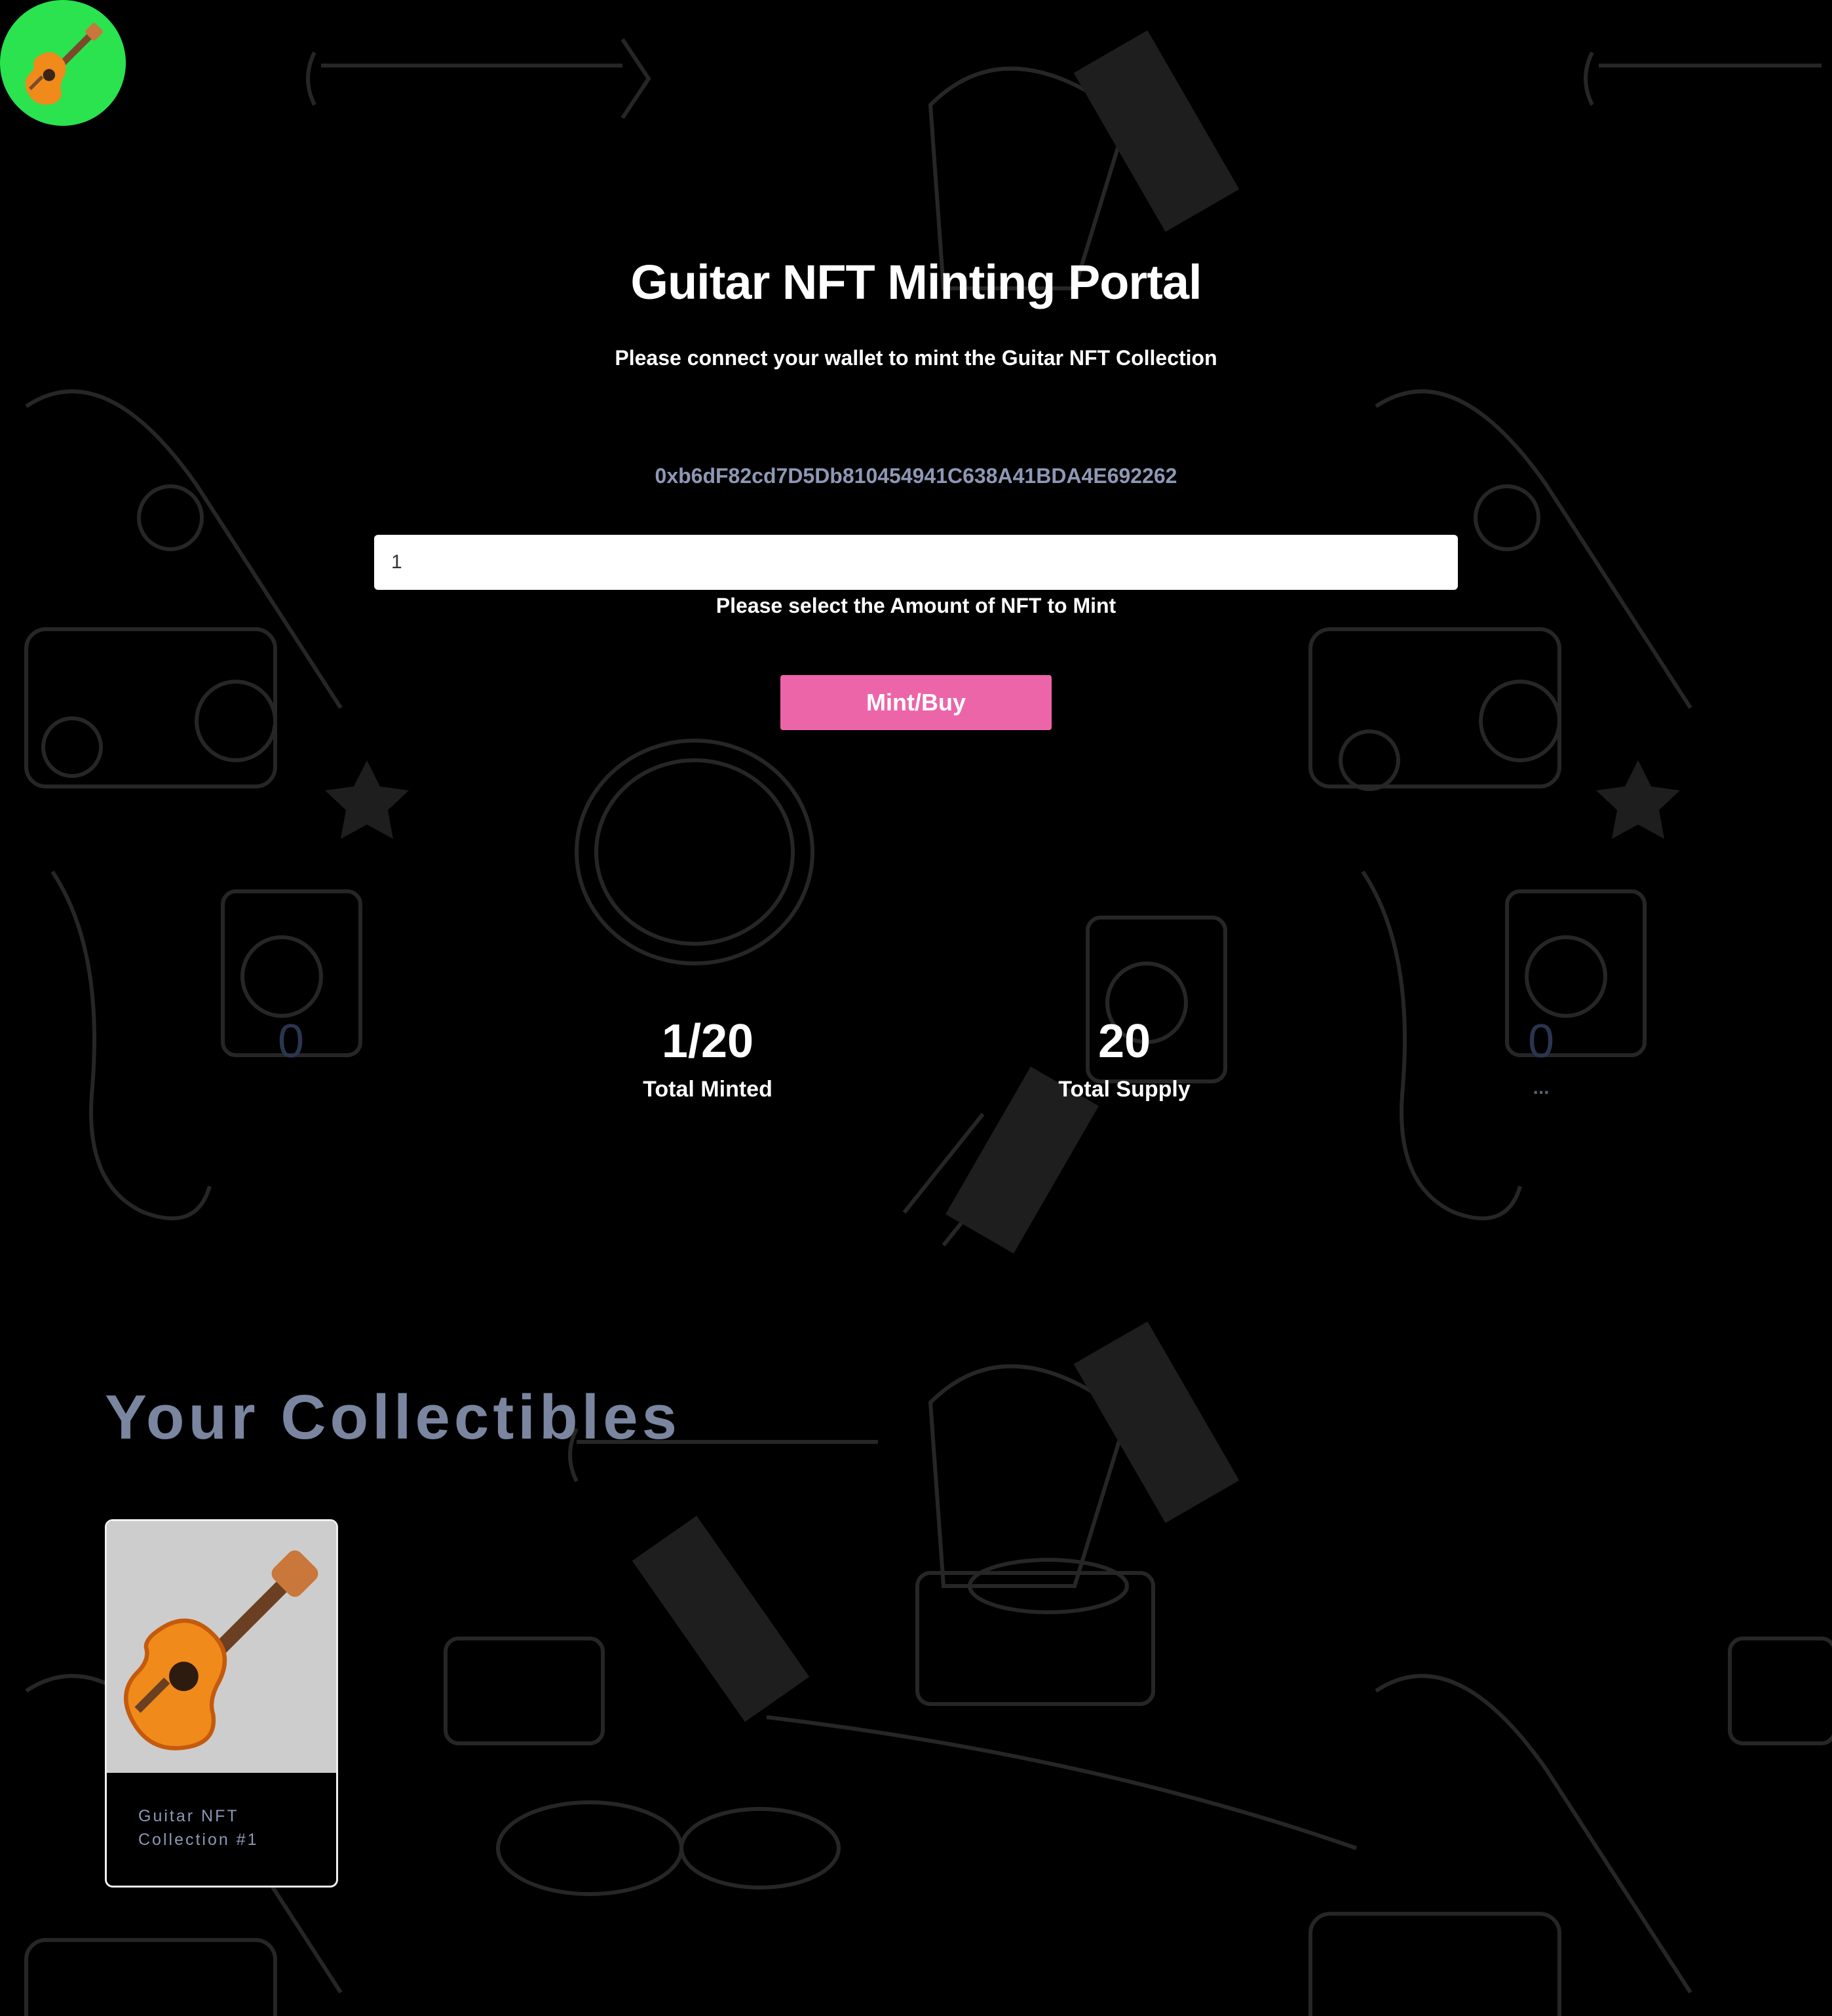  I want to click on mint-buy-button: Mint/Buy, so click(916, 702).